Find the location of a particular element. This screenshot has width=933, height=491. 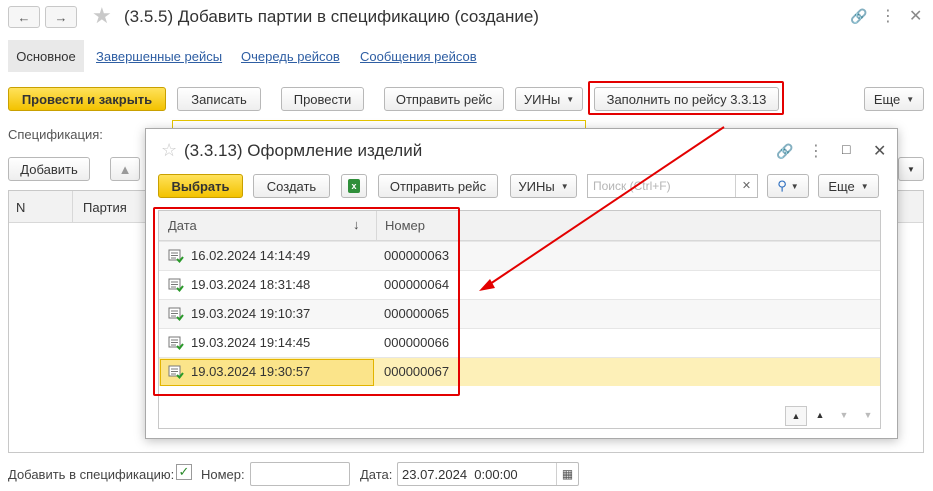

scroll-top-icon: ▲ is located at coordinates (796, 416).